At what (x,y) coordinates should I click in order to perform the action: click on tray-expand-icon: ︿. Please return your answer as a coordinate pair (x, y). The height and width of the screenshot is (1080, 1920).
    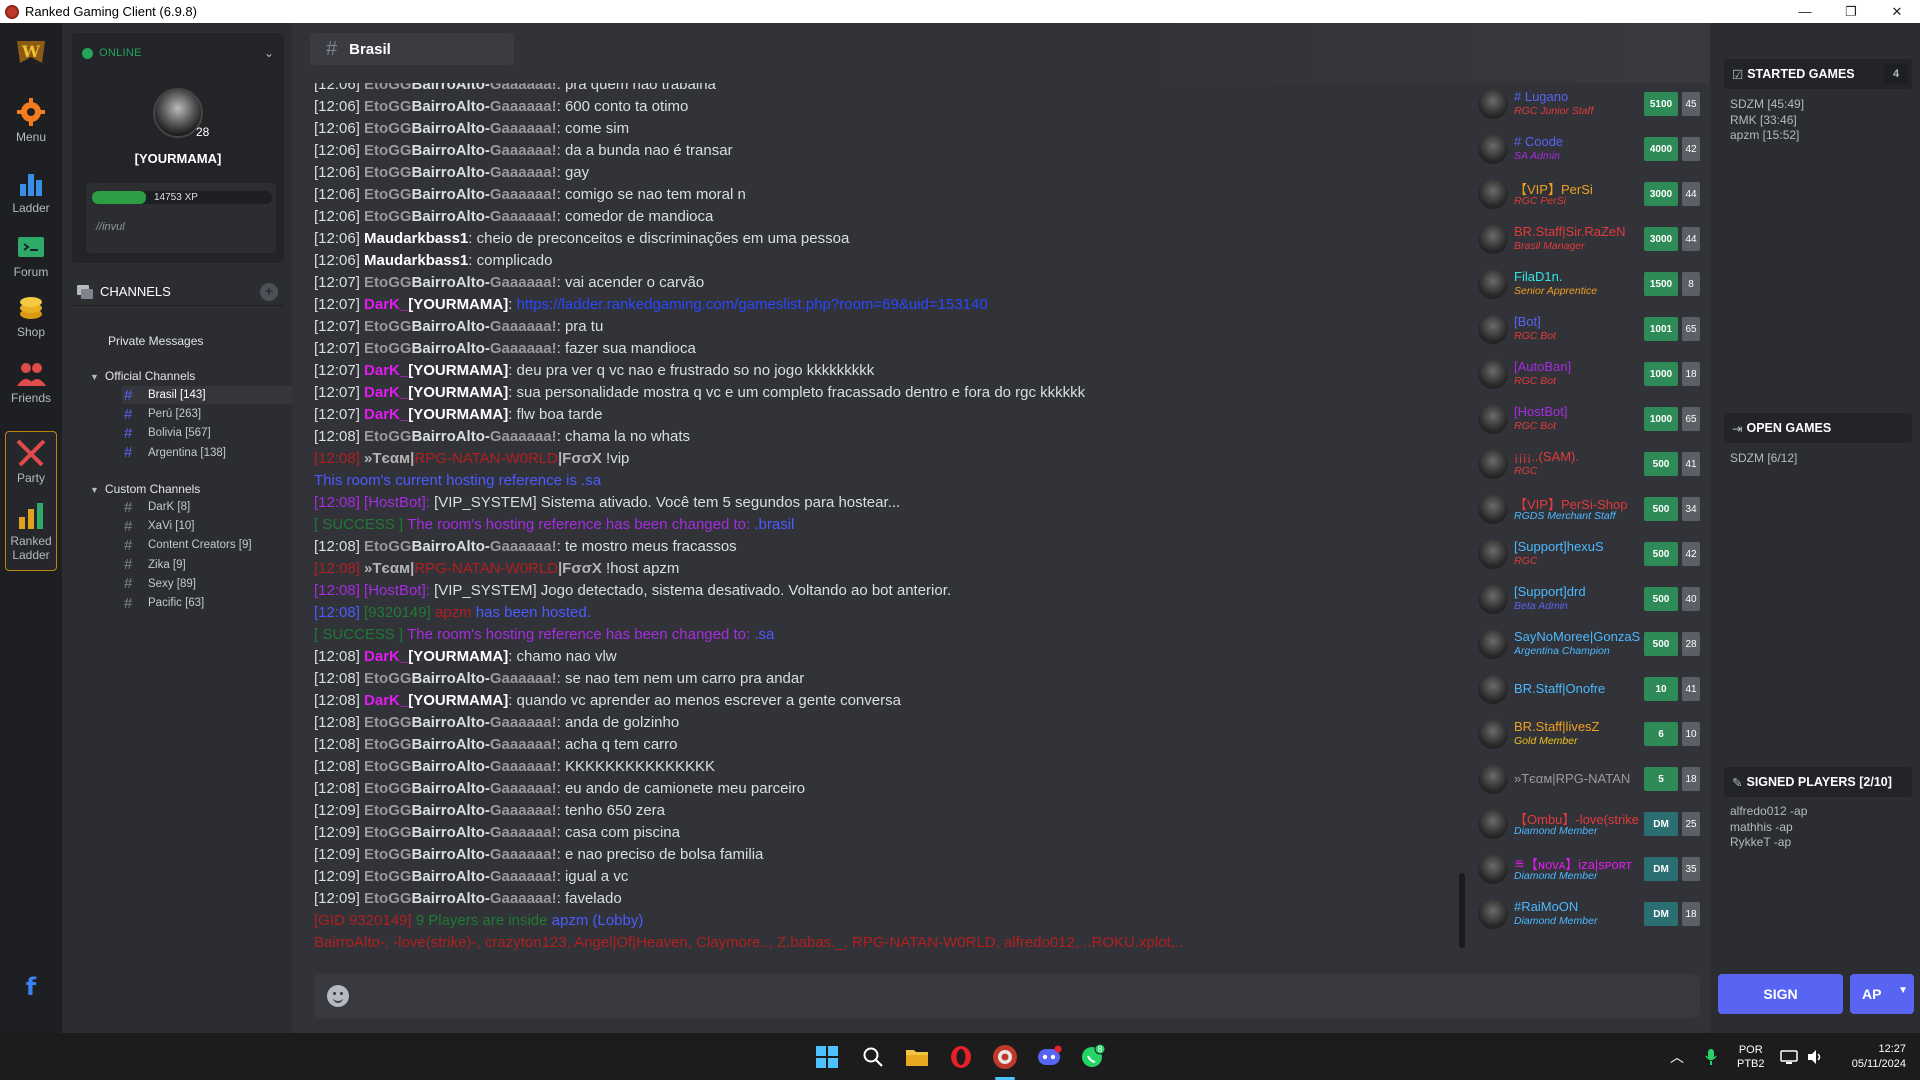
    Looking at the image, I should click on (1677, 1056).